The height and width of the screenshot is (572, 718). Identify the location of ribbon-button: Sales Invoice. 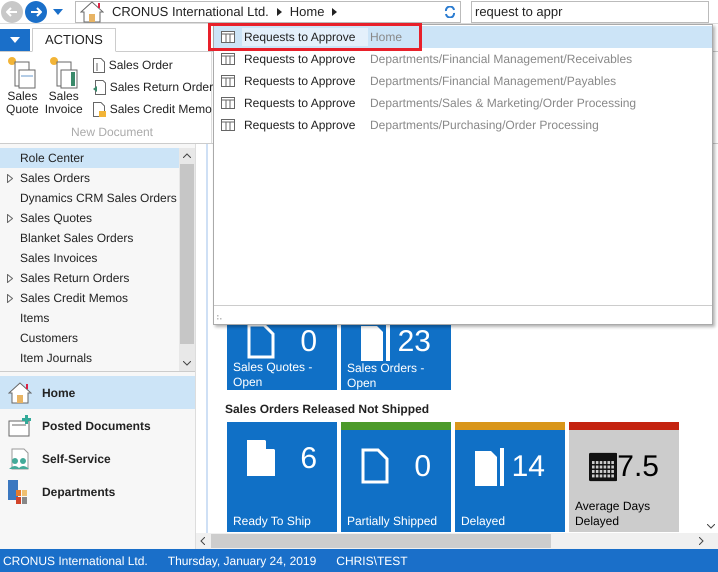
(63, 87).